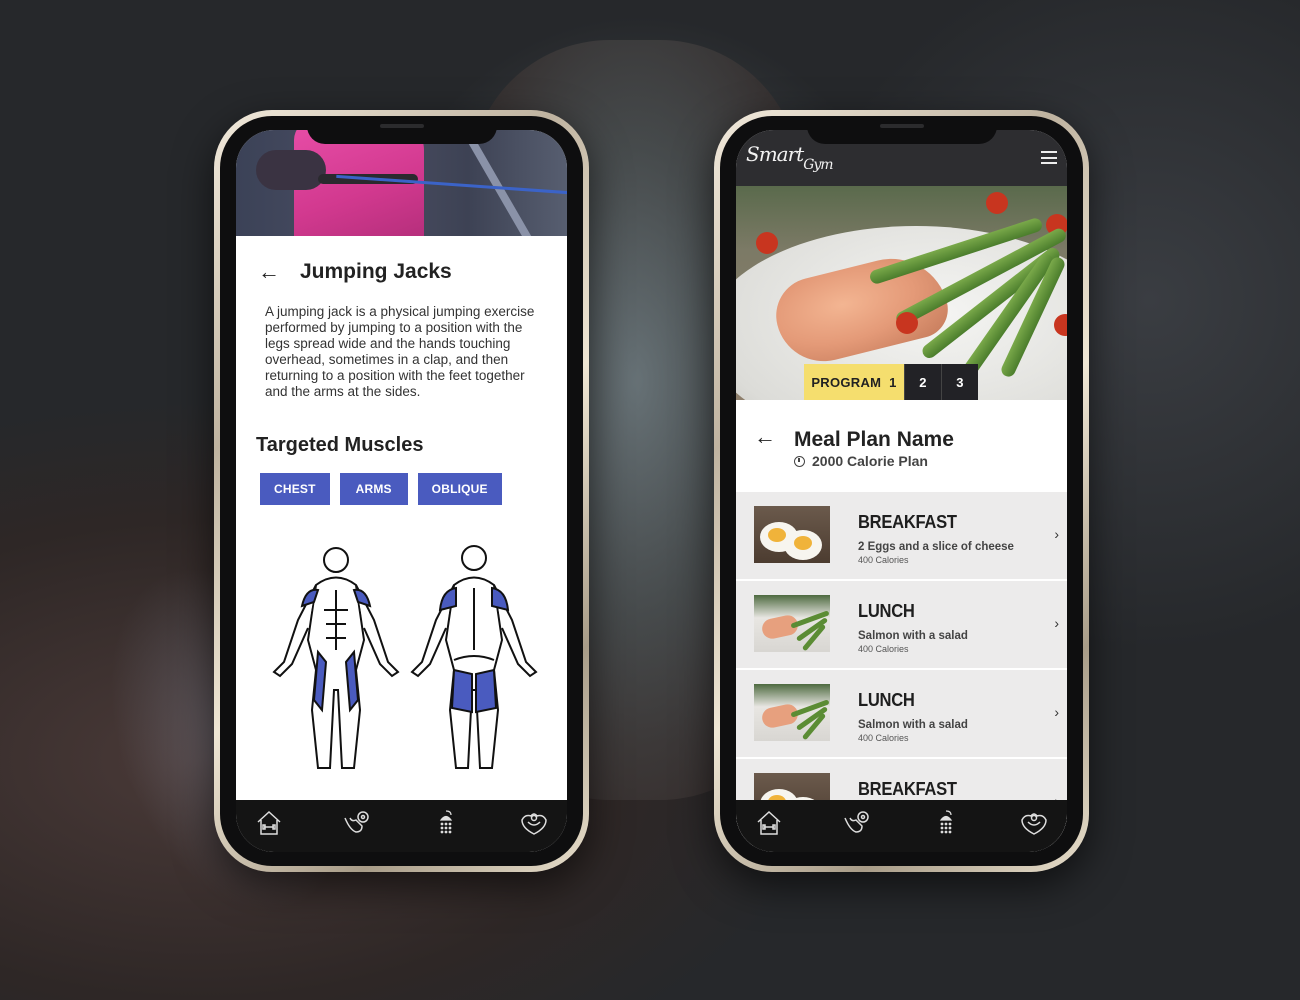  What do you see at coordinates (373, 489) in the screenshot?
I see `muscle-tag-arms: ARMS` at bounding box center [373, 489].